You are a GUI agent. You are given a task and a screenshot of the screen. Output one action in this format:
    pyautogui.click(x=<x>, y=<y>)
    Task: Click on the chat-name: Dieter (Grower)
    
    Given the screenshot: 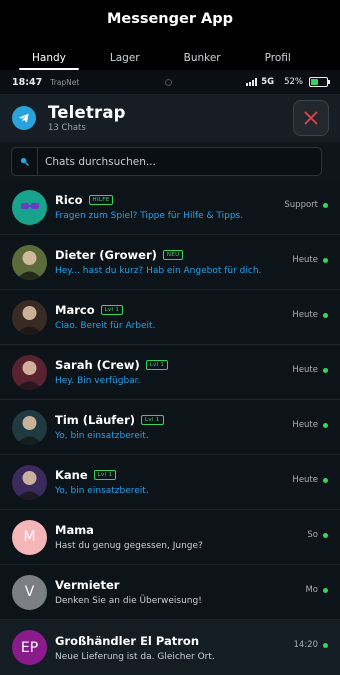 What is the action you would take?
    pyautogui.click(x=106, y=255)
    